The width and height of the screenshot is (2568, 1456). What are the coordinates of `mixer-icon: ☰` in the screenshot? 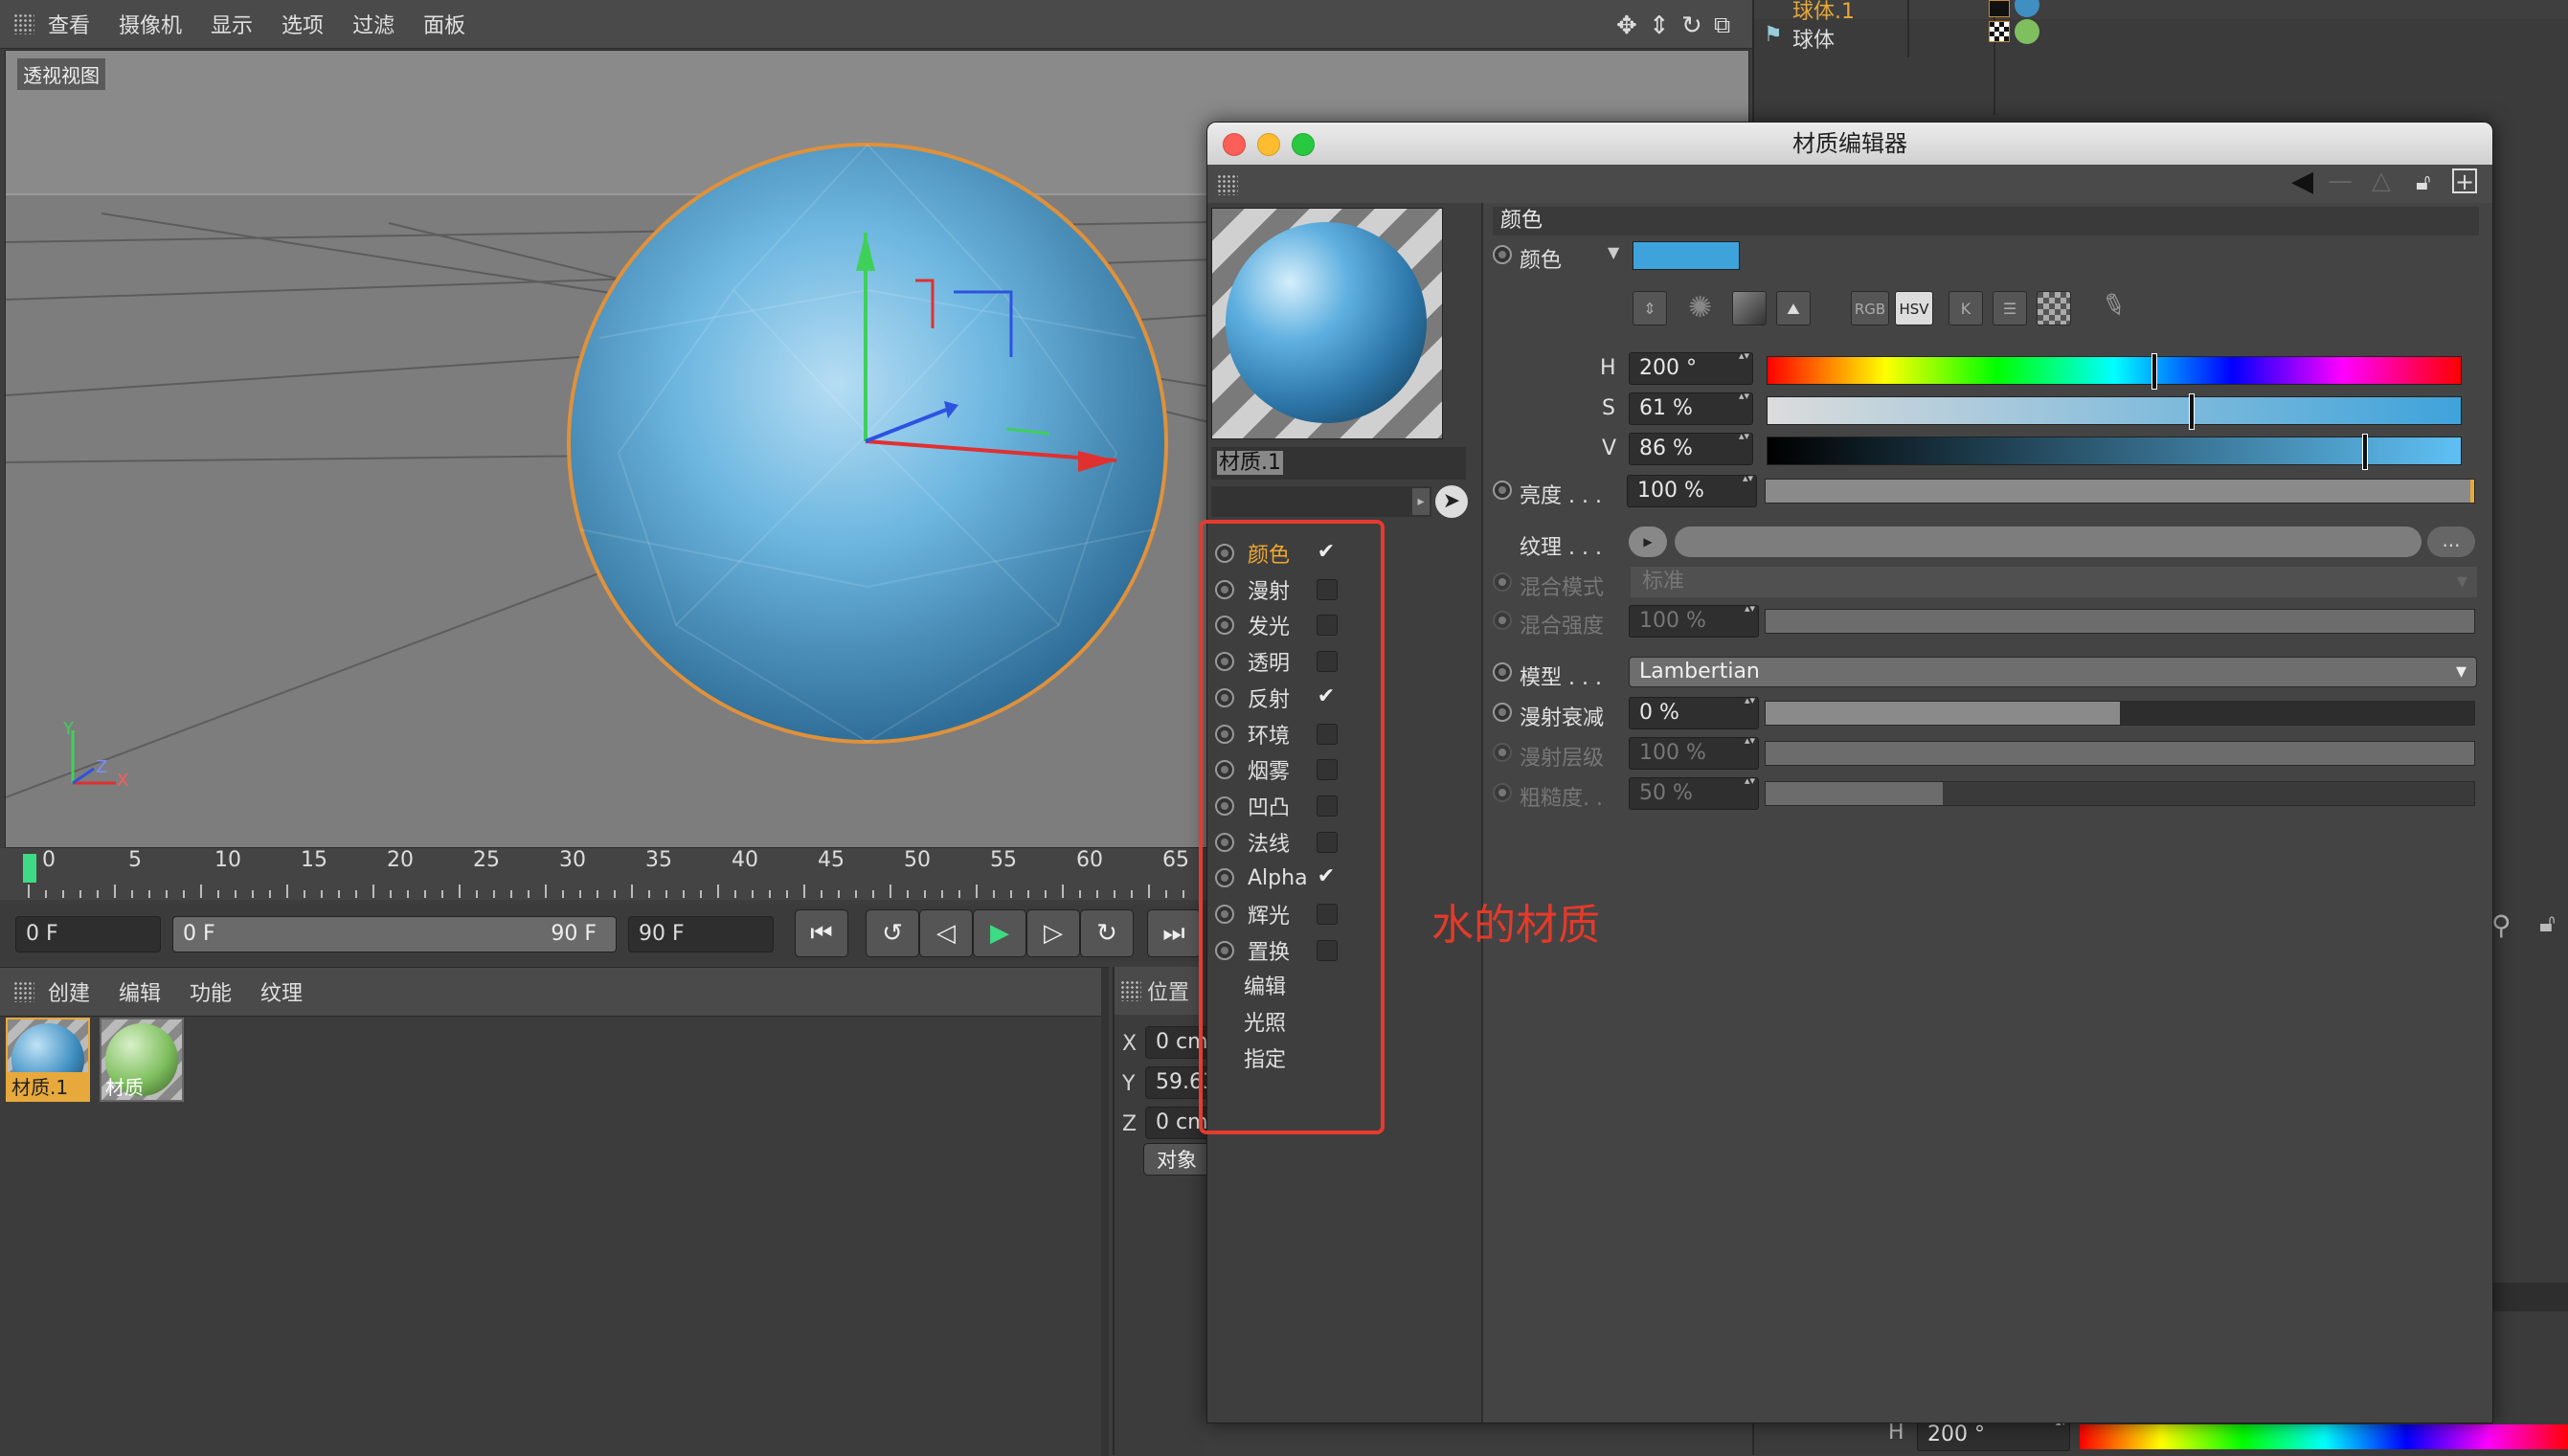 It's located at (2010, 308).